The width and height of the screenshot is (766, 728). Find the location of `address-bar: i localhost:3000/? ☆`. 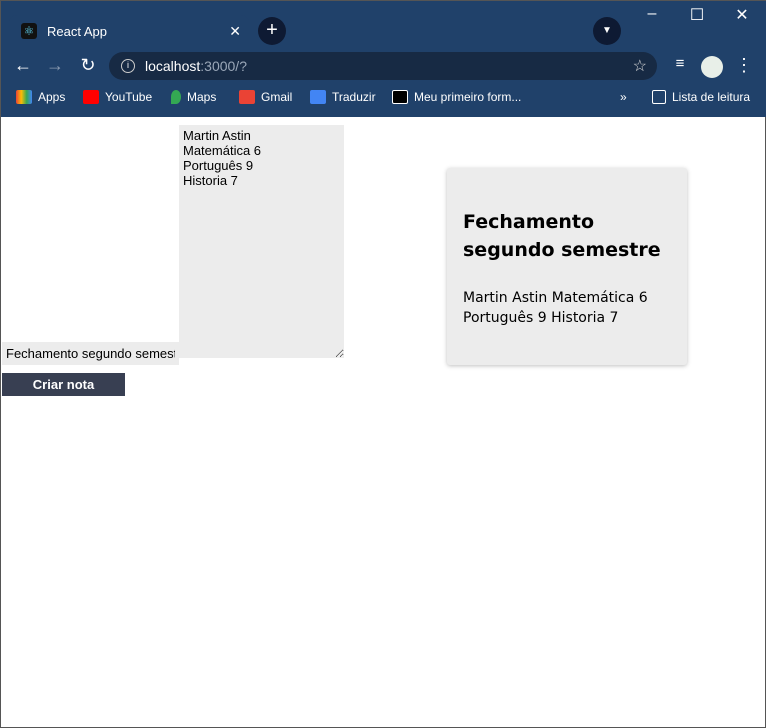

address-bar: i localhost:3000/? ☆ is located at coordinates (383, 66).